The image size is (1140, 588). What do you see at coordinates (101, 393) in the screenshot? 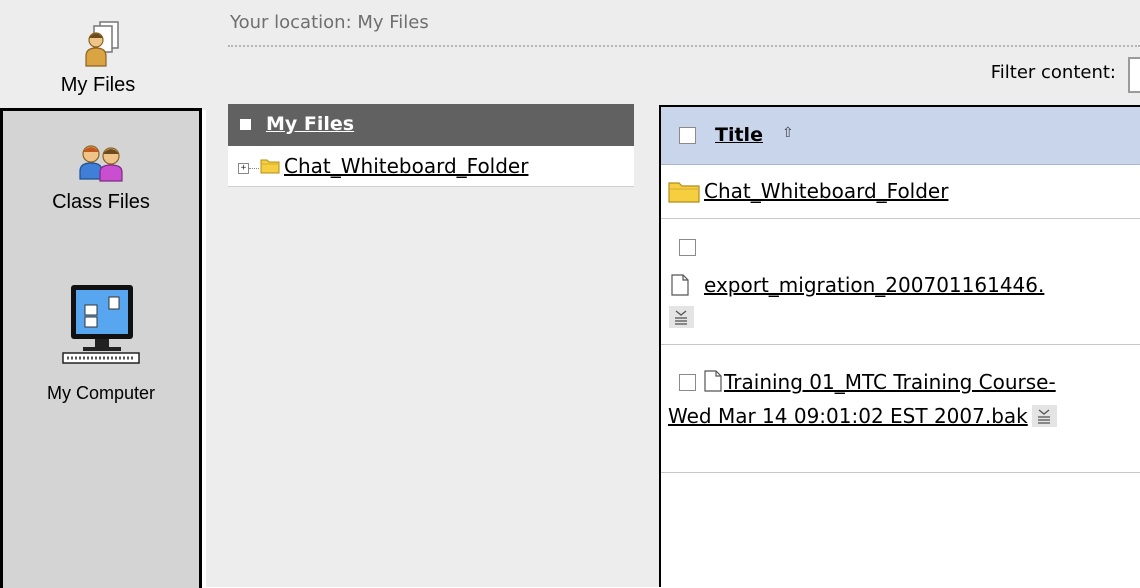
I see `nav-my-computer-label: My Computer` at bounding box center [101, 393].